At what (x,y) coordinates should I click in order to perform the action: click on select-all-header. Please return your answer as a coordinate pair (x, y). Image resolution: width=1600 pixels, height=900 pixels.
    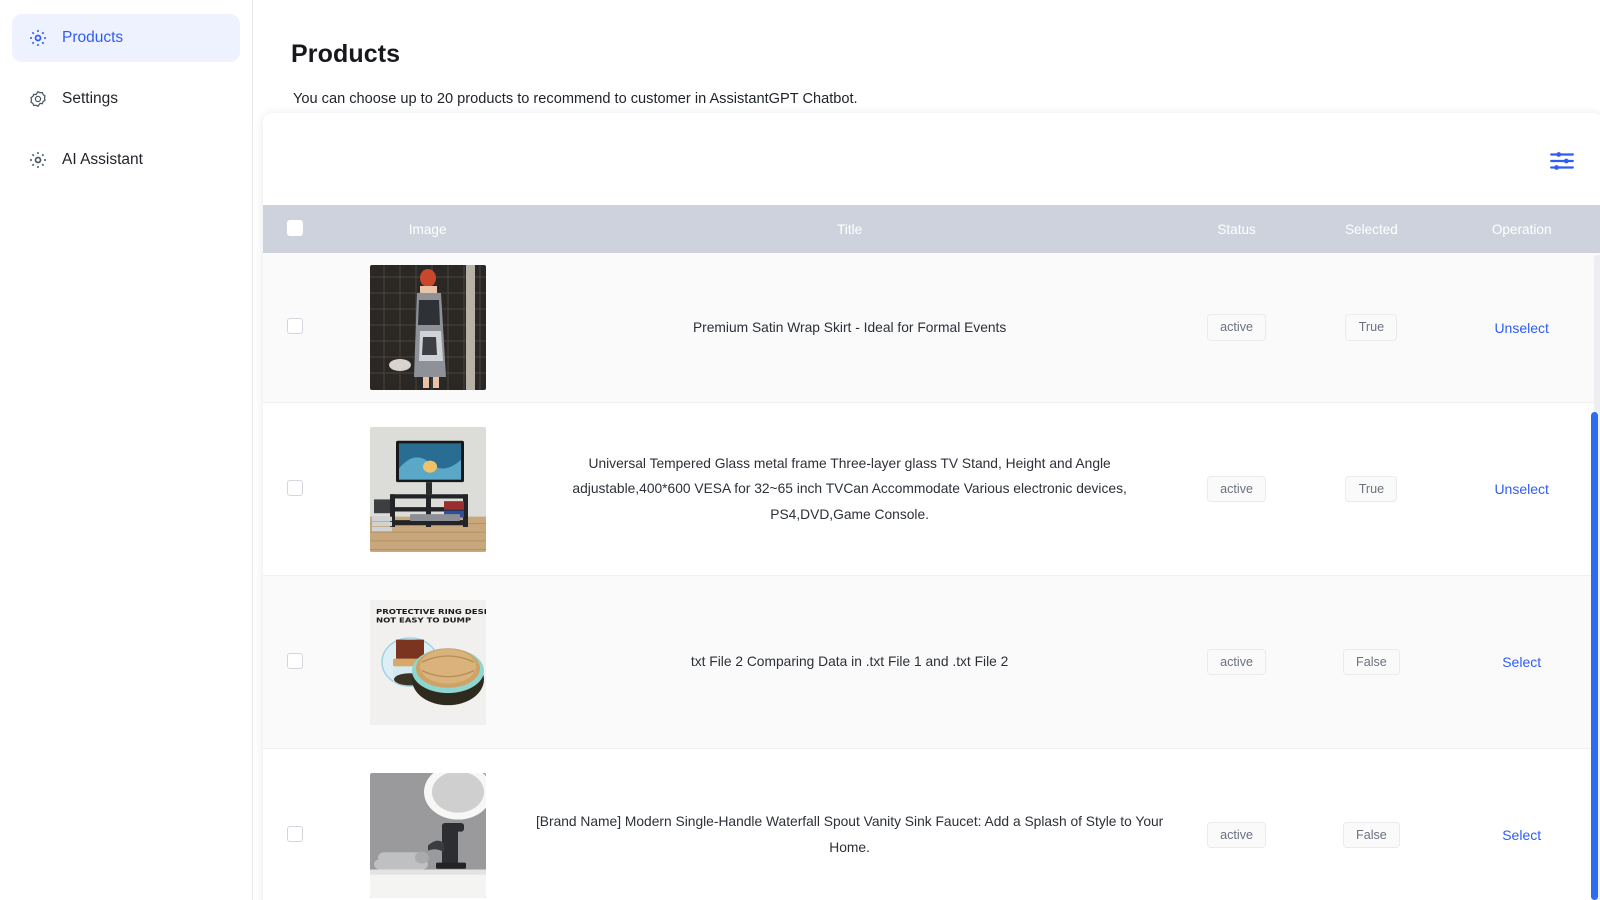
    Looking at the image, I should click on (295, 229).